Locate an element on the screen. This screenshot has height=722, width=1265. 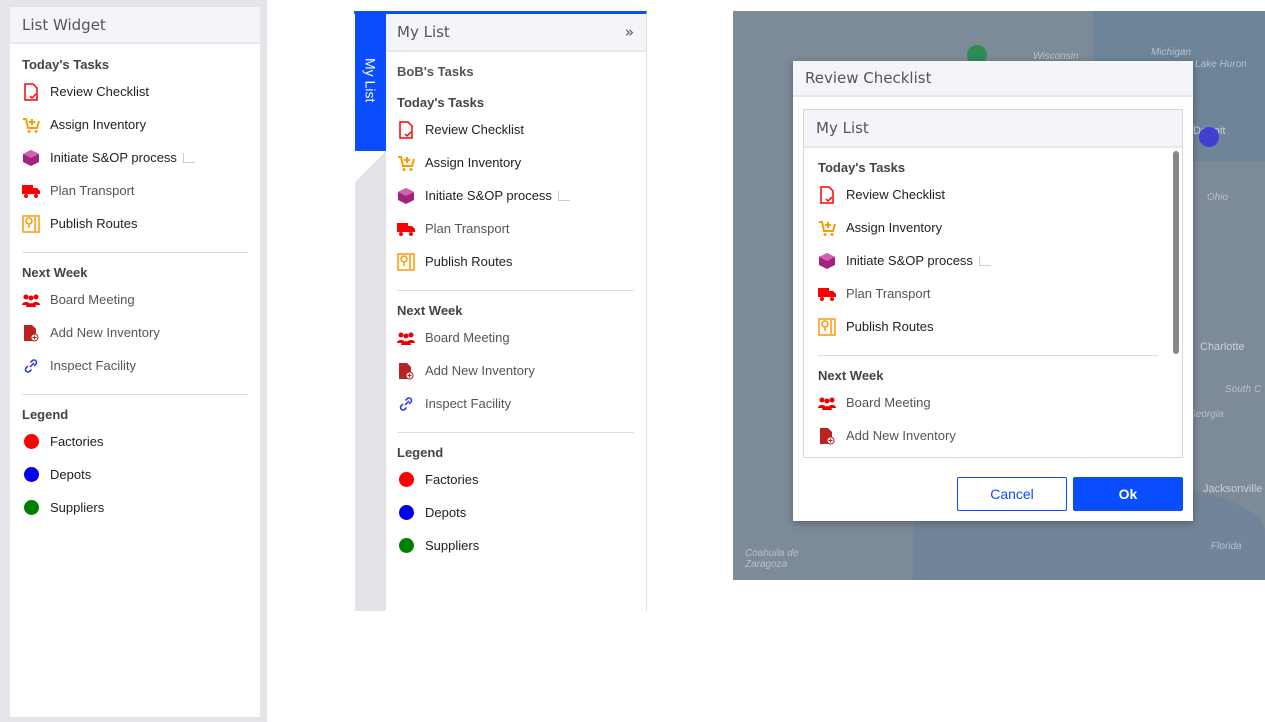
tab-label: My List is located at coordinates (370, 80).